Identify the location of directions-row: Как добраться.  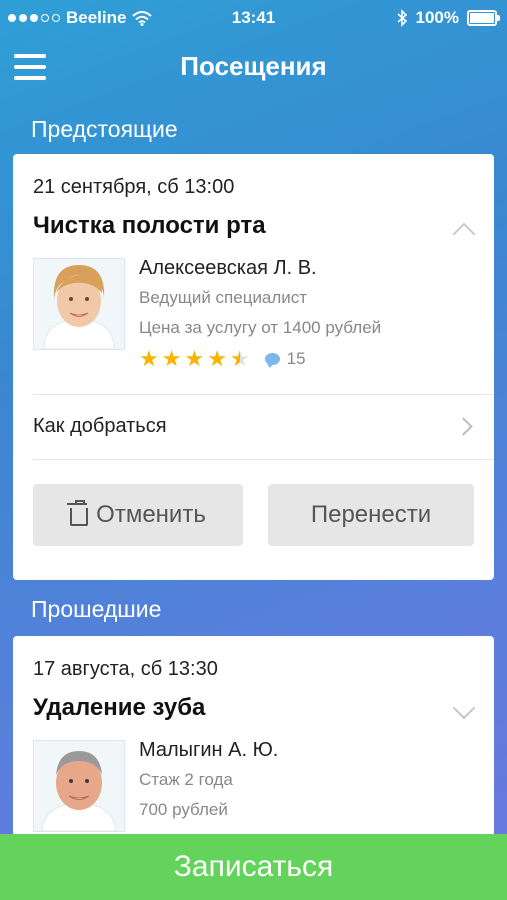
(253, 426).